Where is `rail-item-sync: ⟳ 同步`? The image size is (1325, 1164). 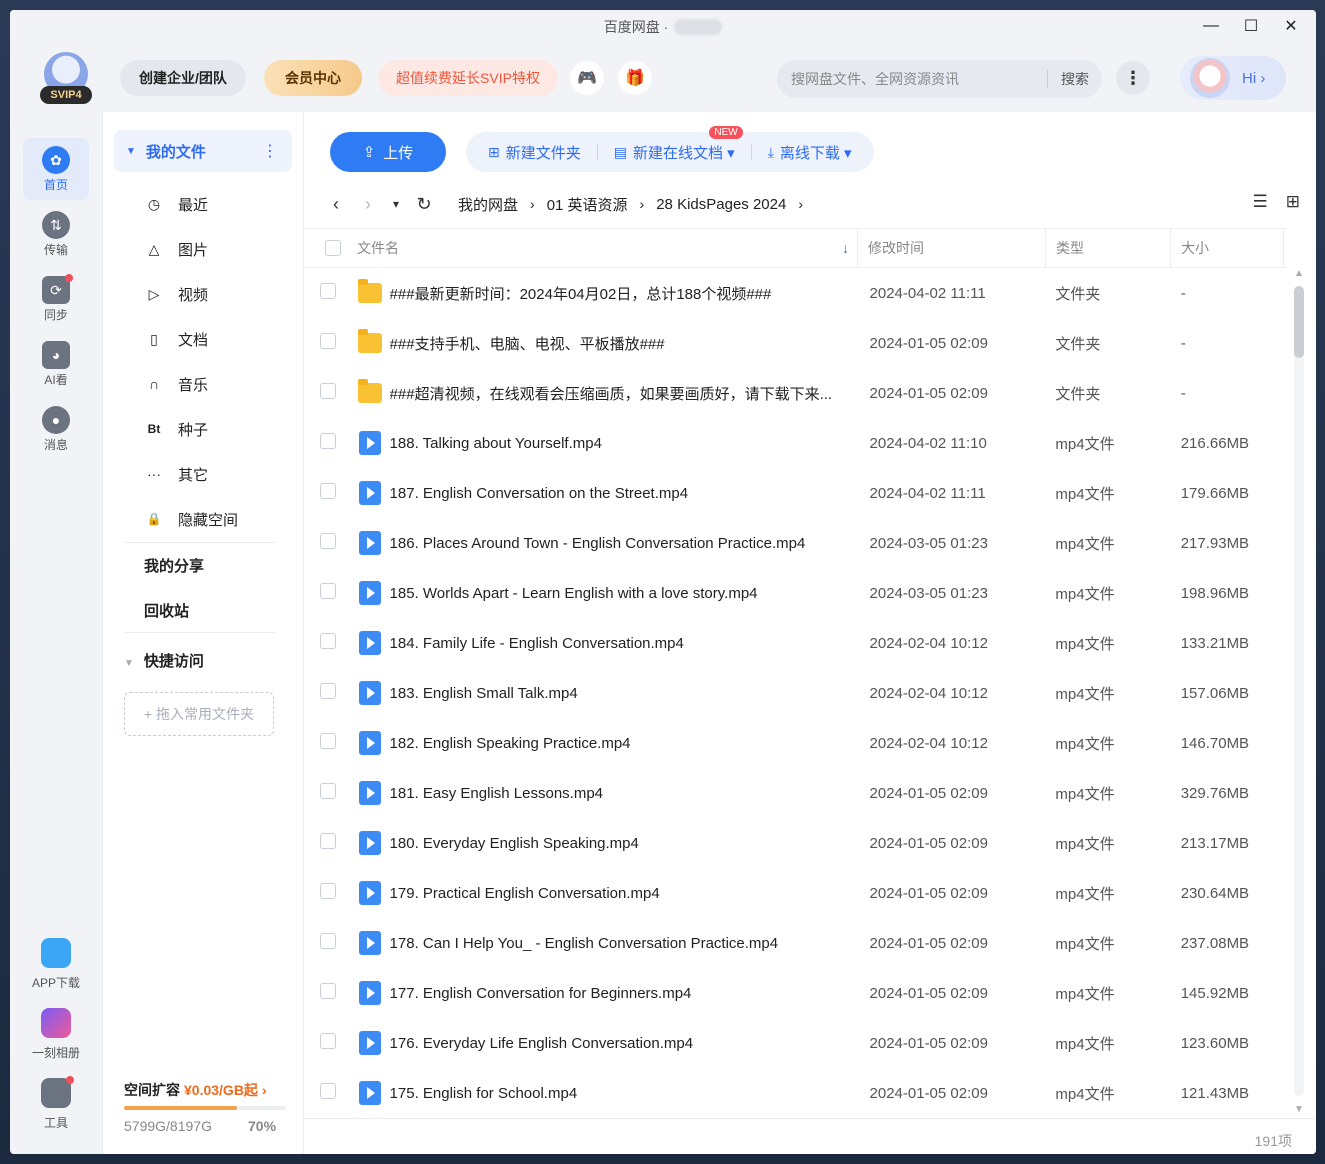
rail-item-sync: ⟳ 同步 is located at coordinates (56, 299).